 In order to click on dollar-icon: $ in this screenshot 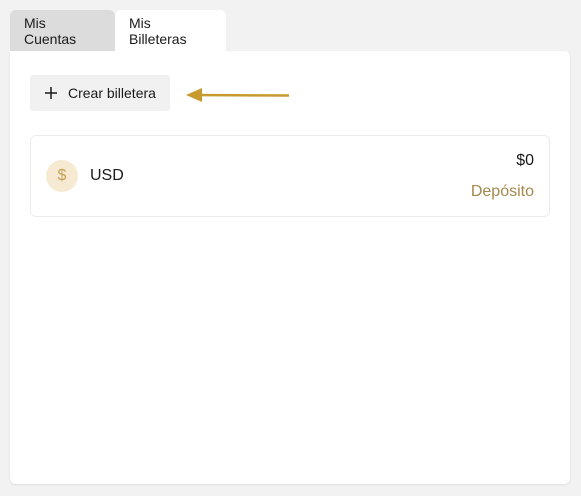, I will do `click(62, 176)`.